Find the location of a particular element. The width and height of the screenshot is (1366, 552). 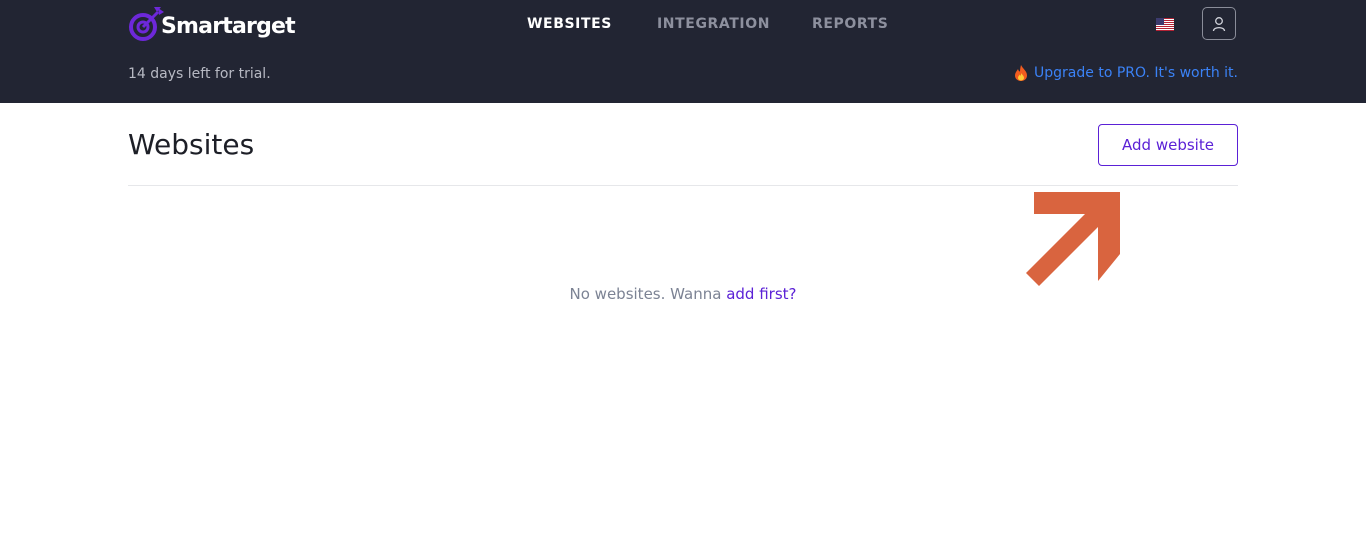

user-icon is located at coordinates (1219, 23).